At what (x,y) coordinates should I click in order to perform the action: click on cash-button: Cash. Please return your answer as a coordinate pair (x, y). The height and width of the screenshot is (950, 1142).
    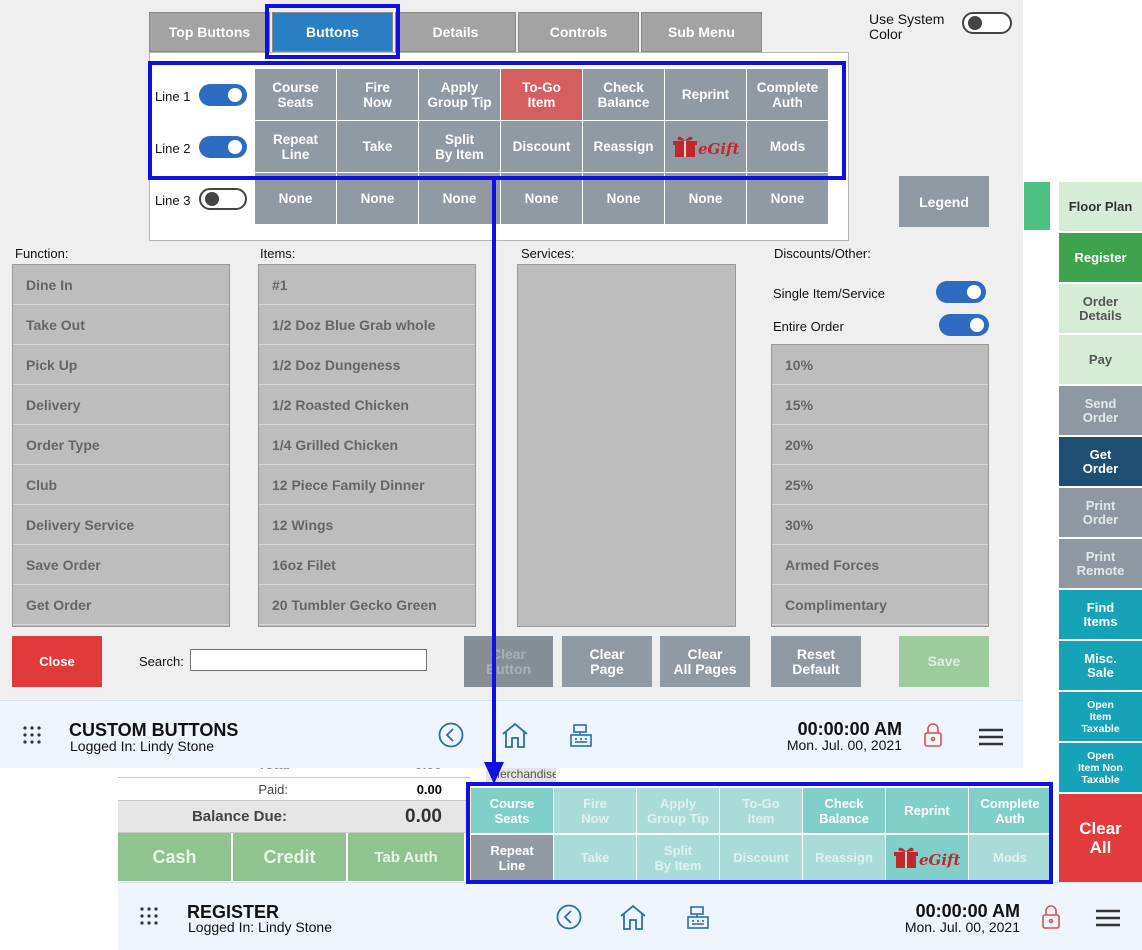
    Looking at the image, I should click on (175, 857).